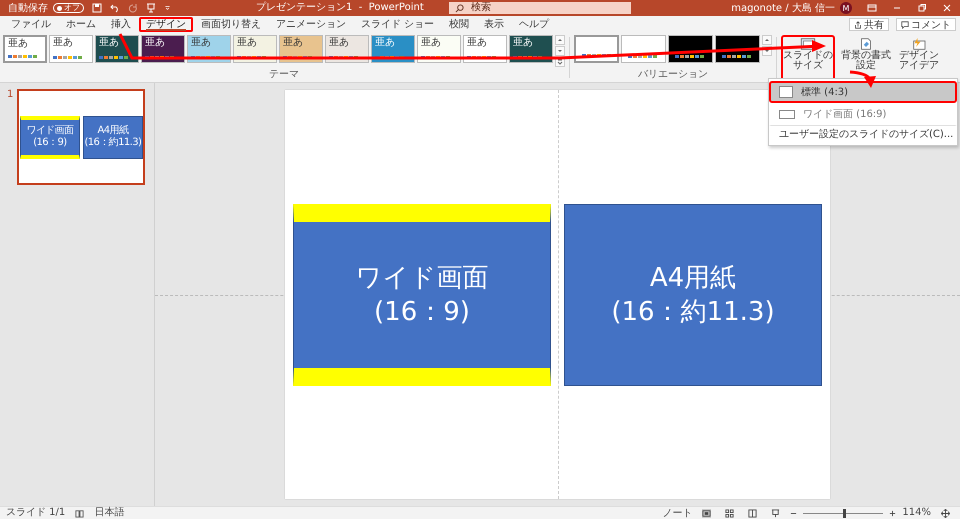  I want to click on save-icon, so click(97, 8).